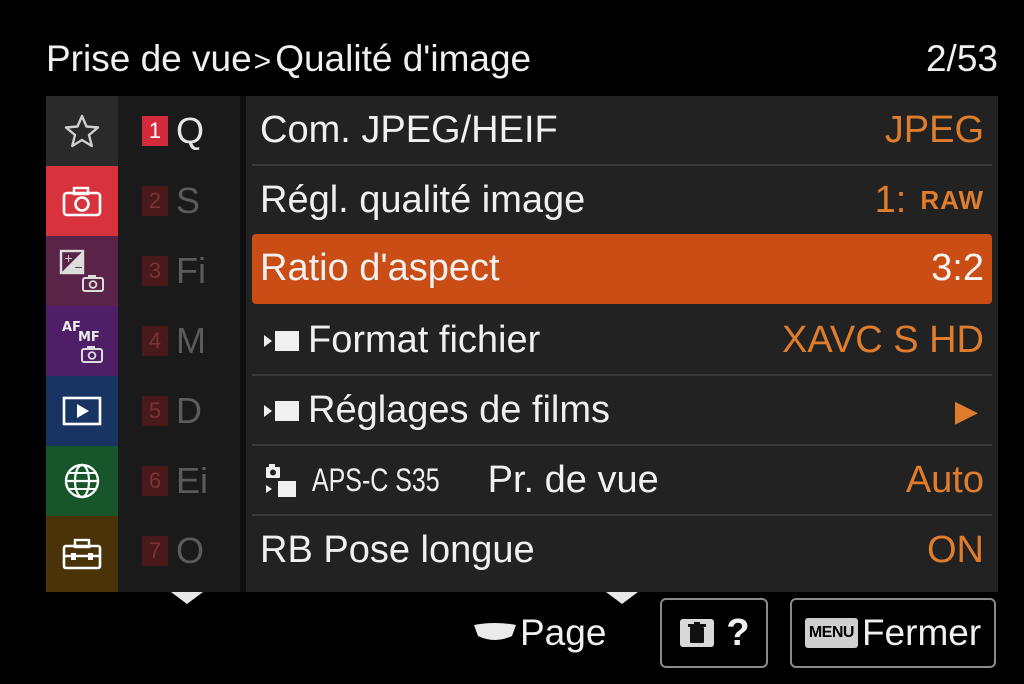 Image resolution: width=1024 pixels, height=684 pixels. I want to click on camera-icon, so click(82, 201).